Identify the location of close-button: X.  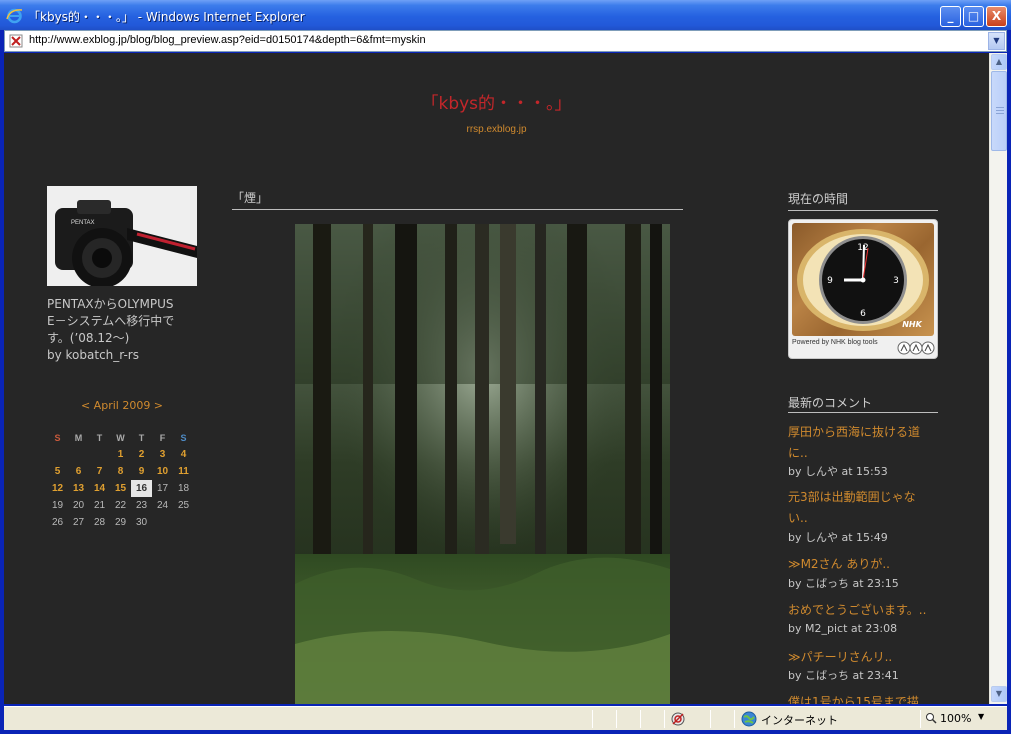
(996, 16).